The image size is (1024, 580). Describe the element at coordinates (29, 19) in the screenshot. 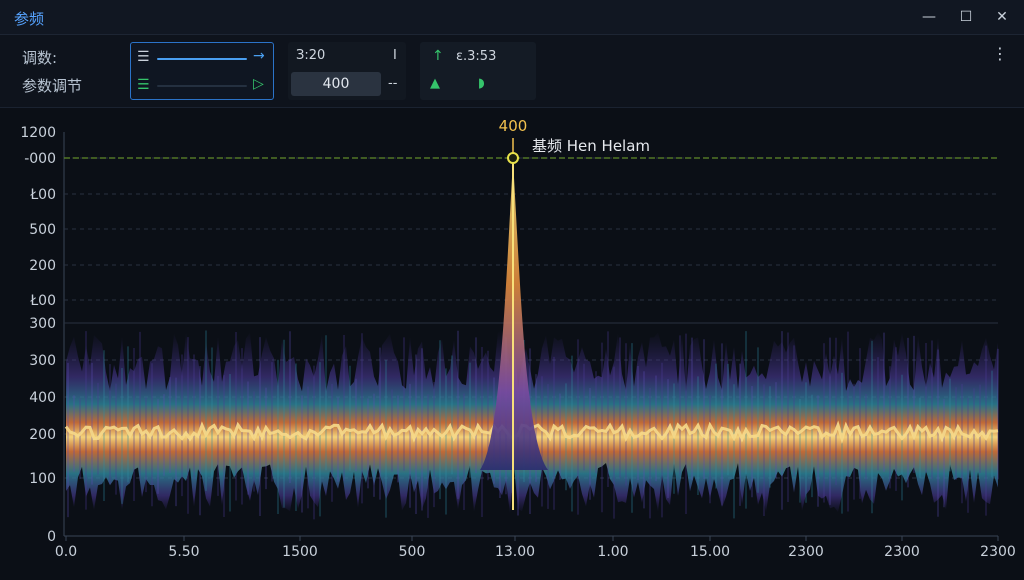

I see `window-title: 参频` at that location.